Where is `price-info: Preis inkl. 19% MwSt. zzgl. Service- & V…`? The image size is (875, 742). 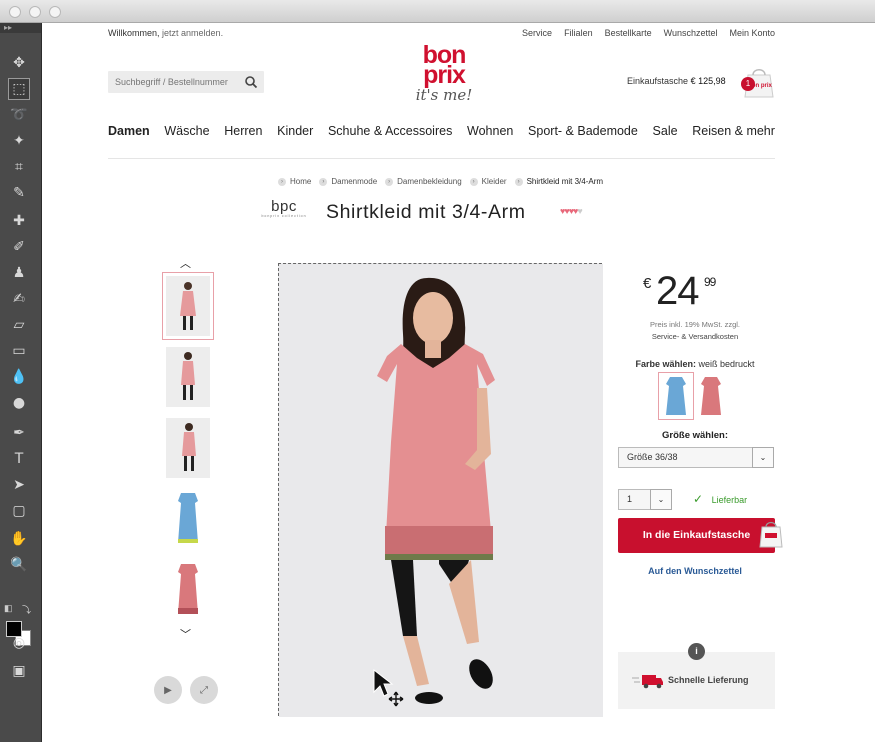
price-info: Preis inkl. 19% MwSt. zzgl. Service- & V… is located at coordinates (695, 331).